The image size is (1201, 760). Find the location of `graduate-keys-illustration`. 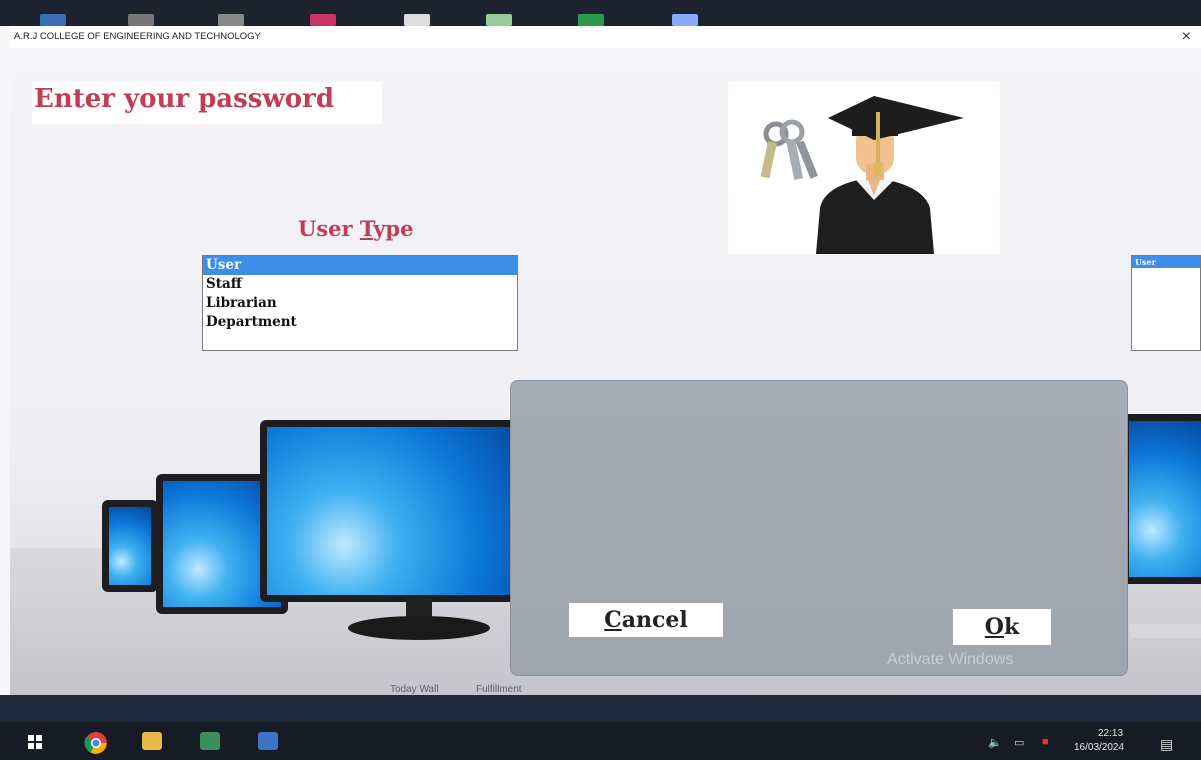

graduate-keys-illustration is located at coordinates (864, 168).